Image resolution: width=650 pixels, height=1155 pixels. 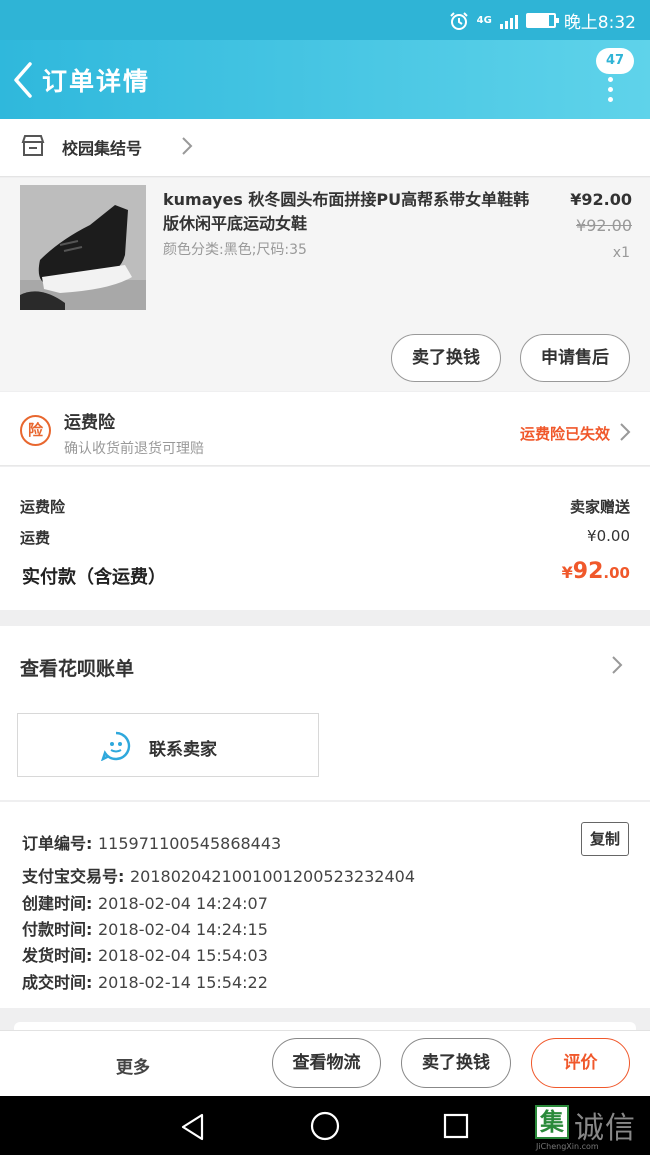 What do you see at coordinates (272, 876) in the screenshot?
I see `info-value: 2018020421001001200523232404` at bounding box center [272, 876].